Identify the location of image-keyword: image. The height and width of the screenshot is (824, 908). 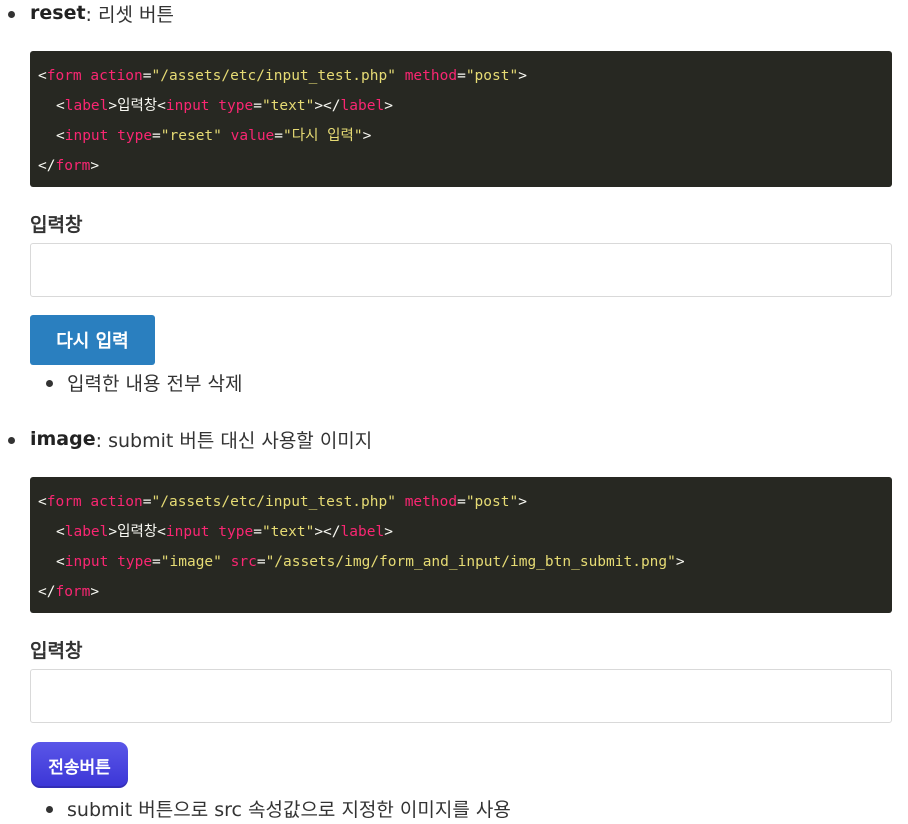
(63, 439).